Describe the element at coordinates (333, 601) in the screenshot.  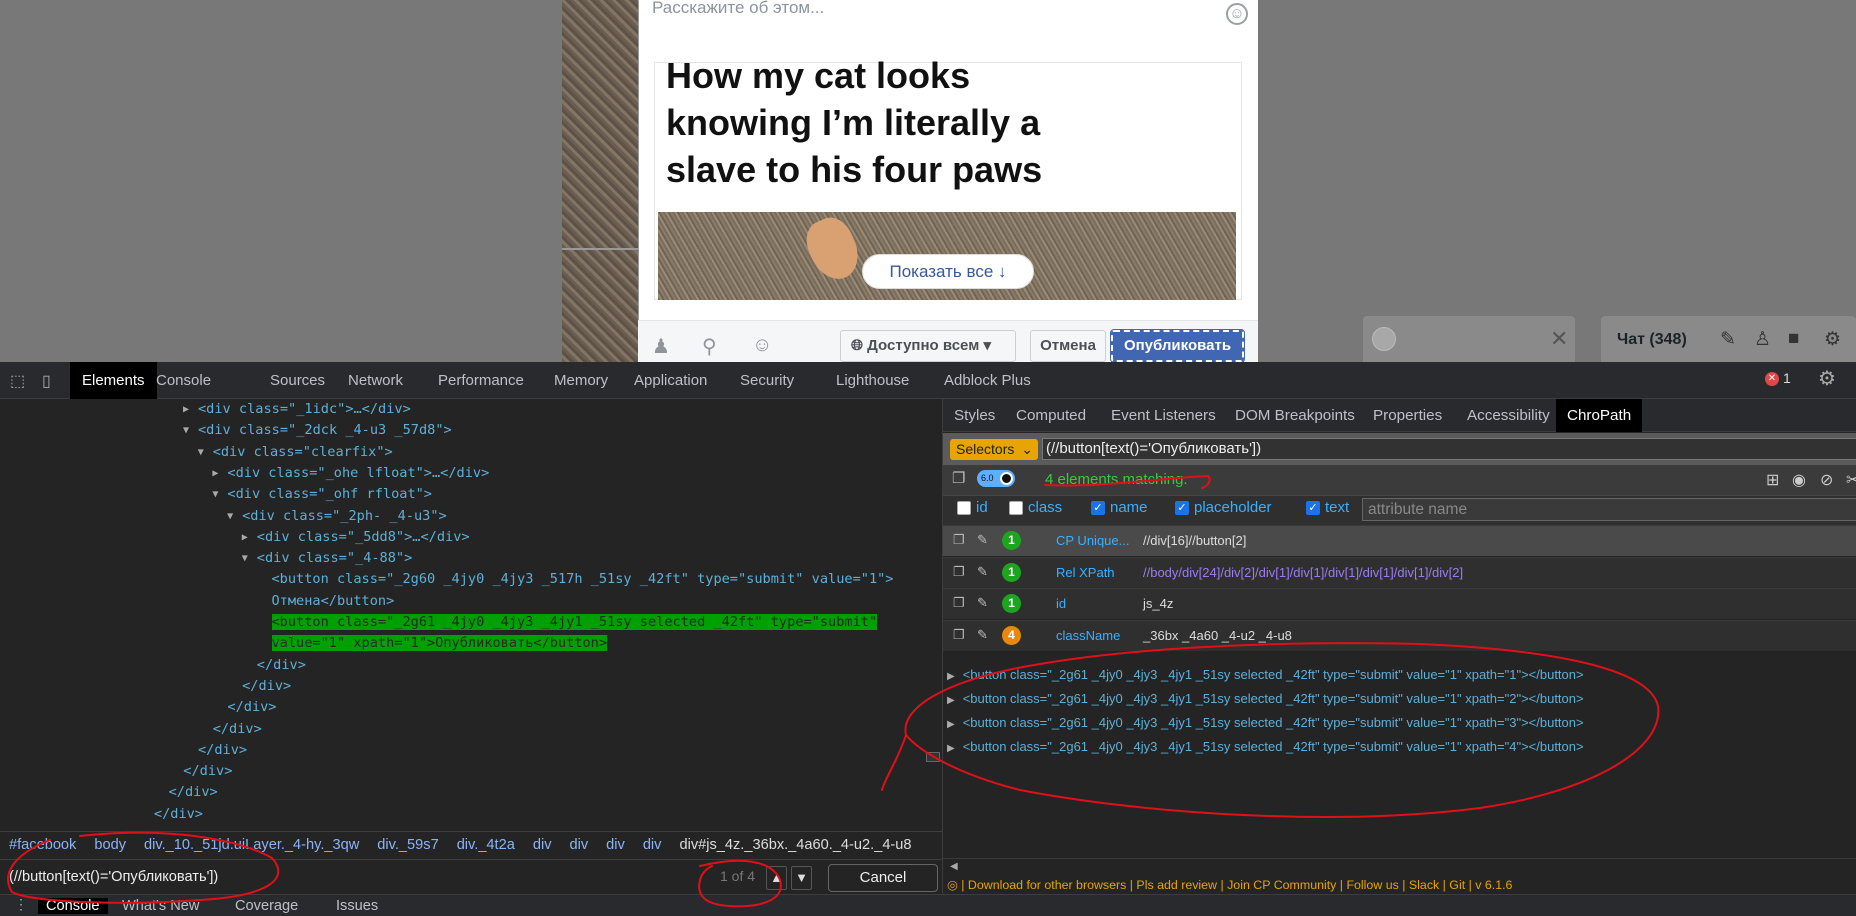
I see `dom-node-line: Отмена</button>` at that location.